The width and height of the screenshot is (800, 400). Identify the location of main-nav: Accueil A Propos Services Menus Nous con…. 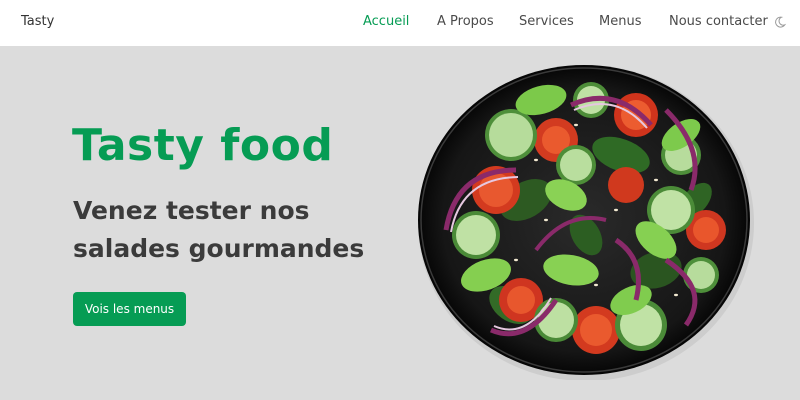
(400, 23).